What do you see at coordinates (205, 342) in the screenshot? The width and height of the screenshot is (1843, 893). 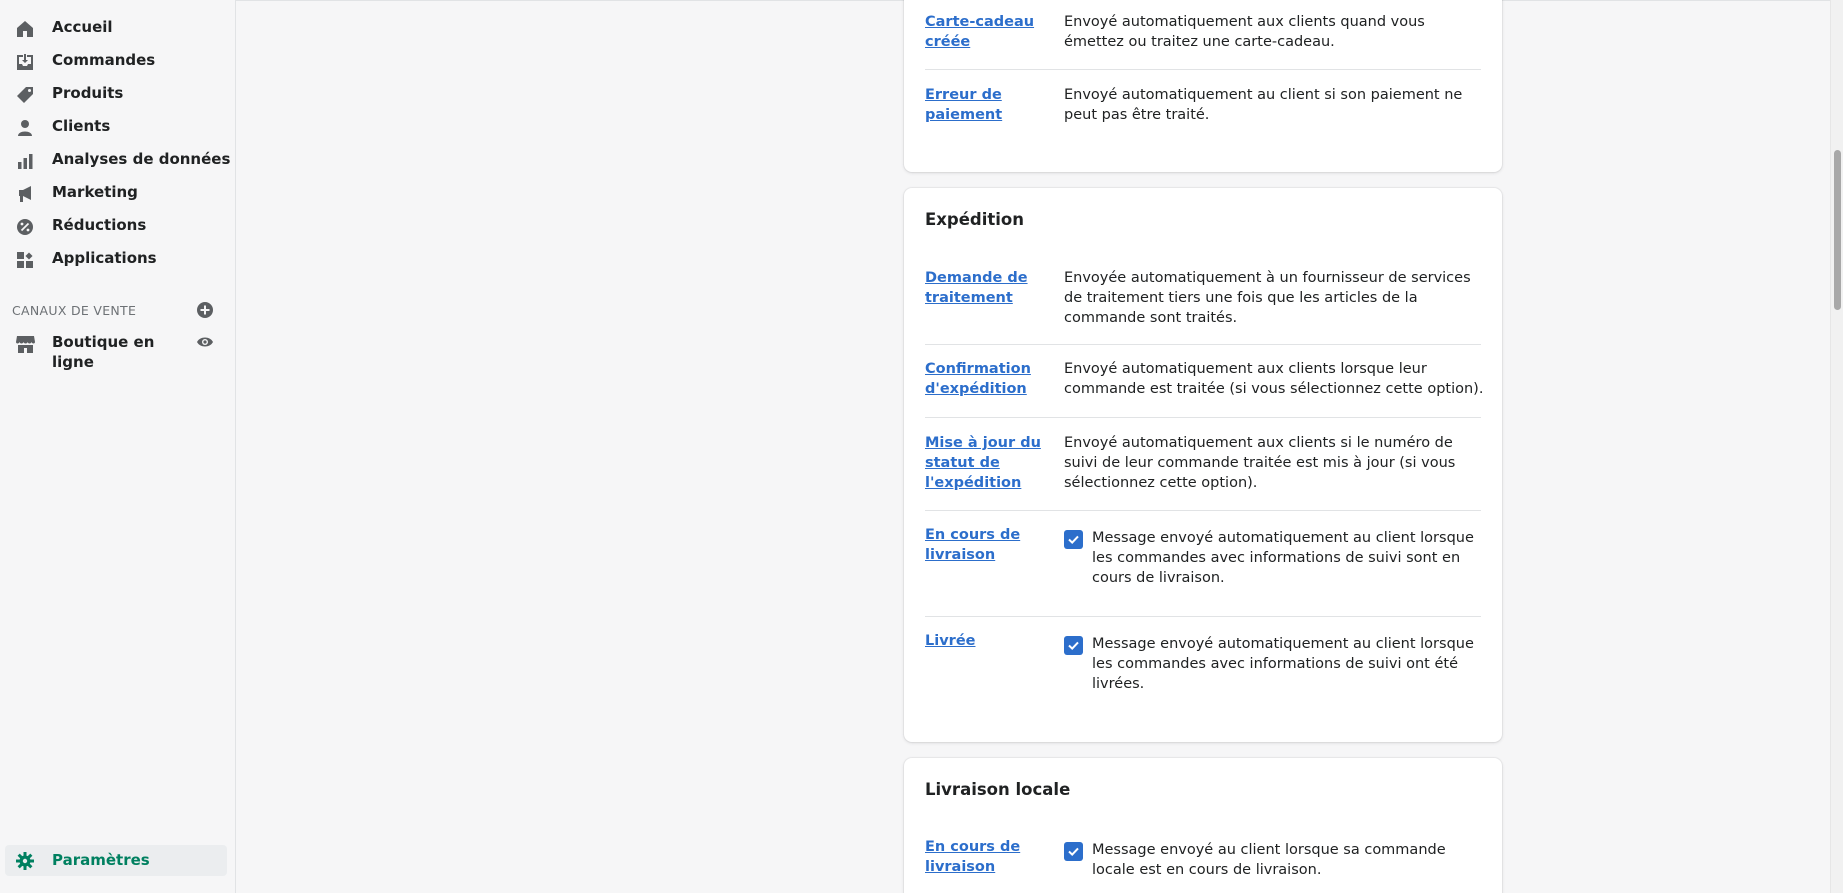 I see `eye-icon` at bounding box center [205, 342].